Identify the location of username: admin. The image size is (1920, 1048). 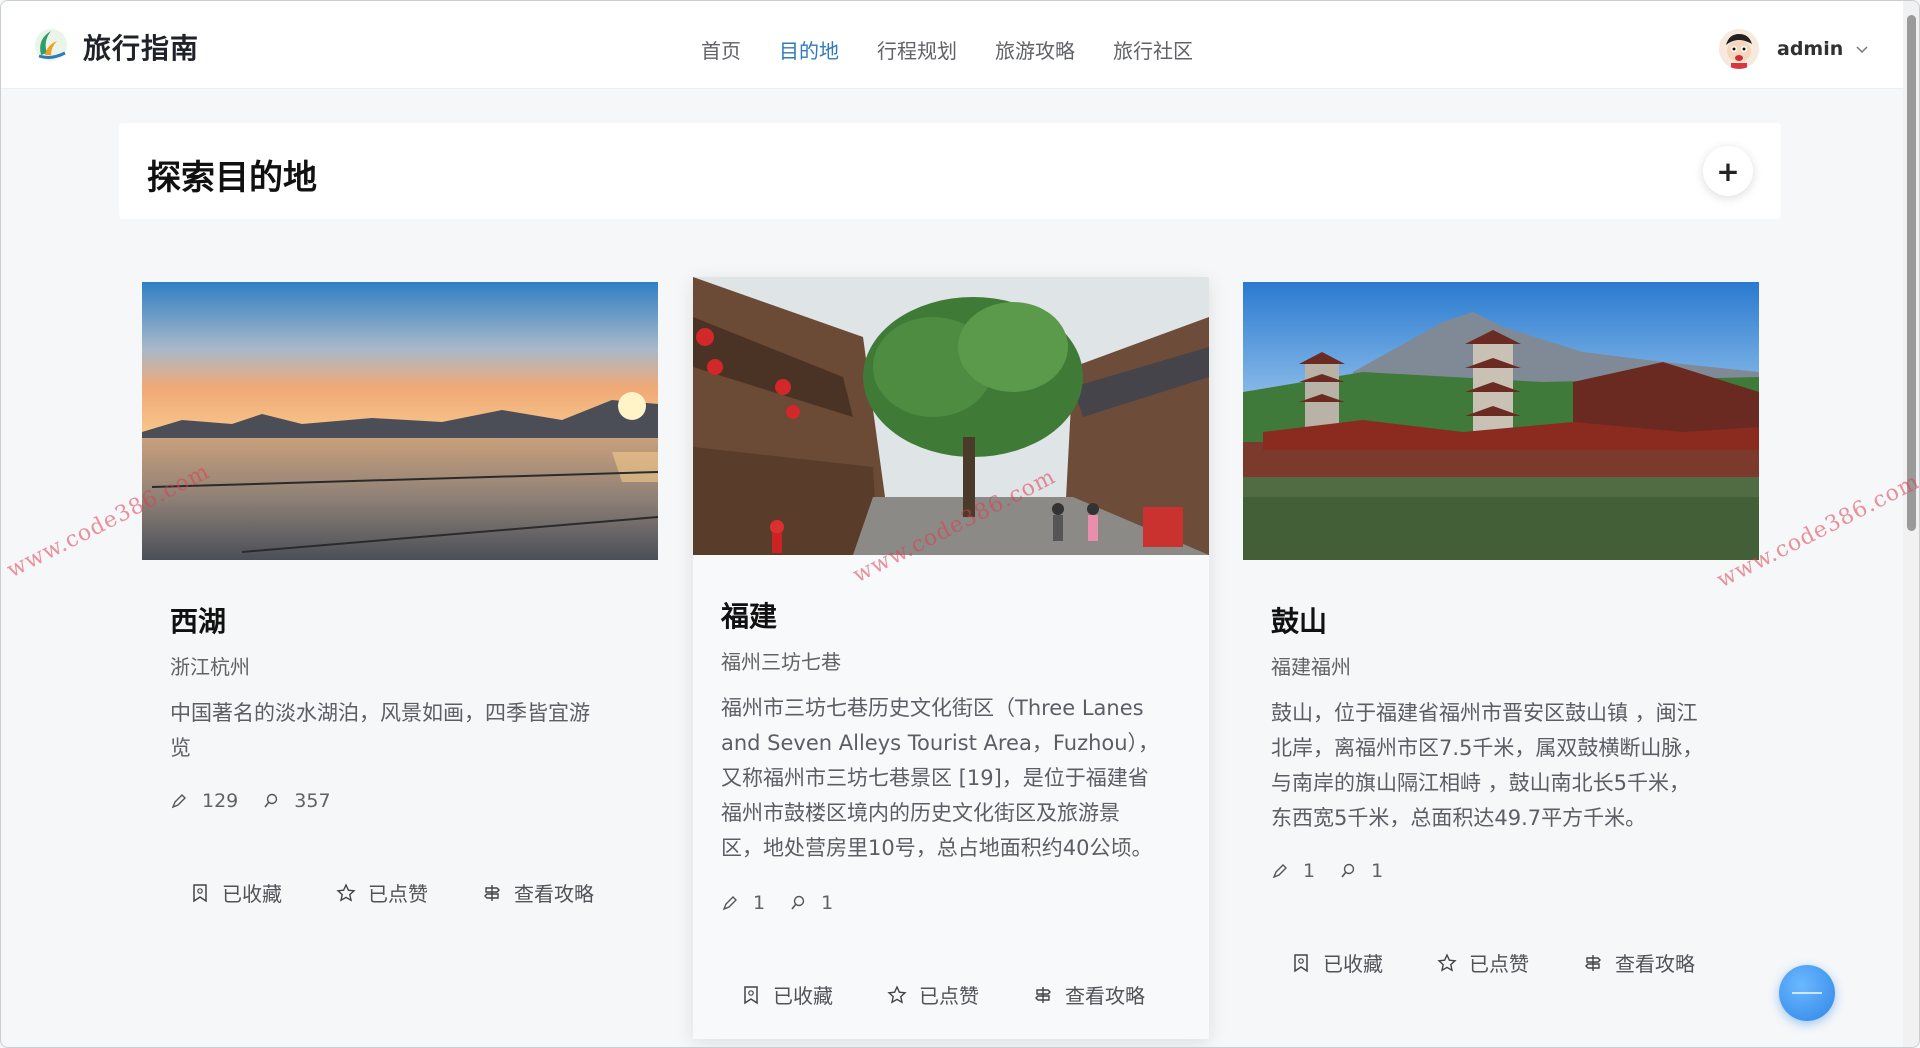
(1810, 49).